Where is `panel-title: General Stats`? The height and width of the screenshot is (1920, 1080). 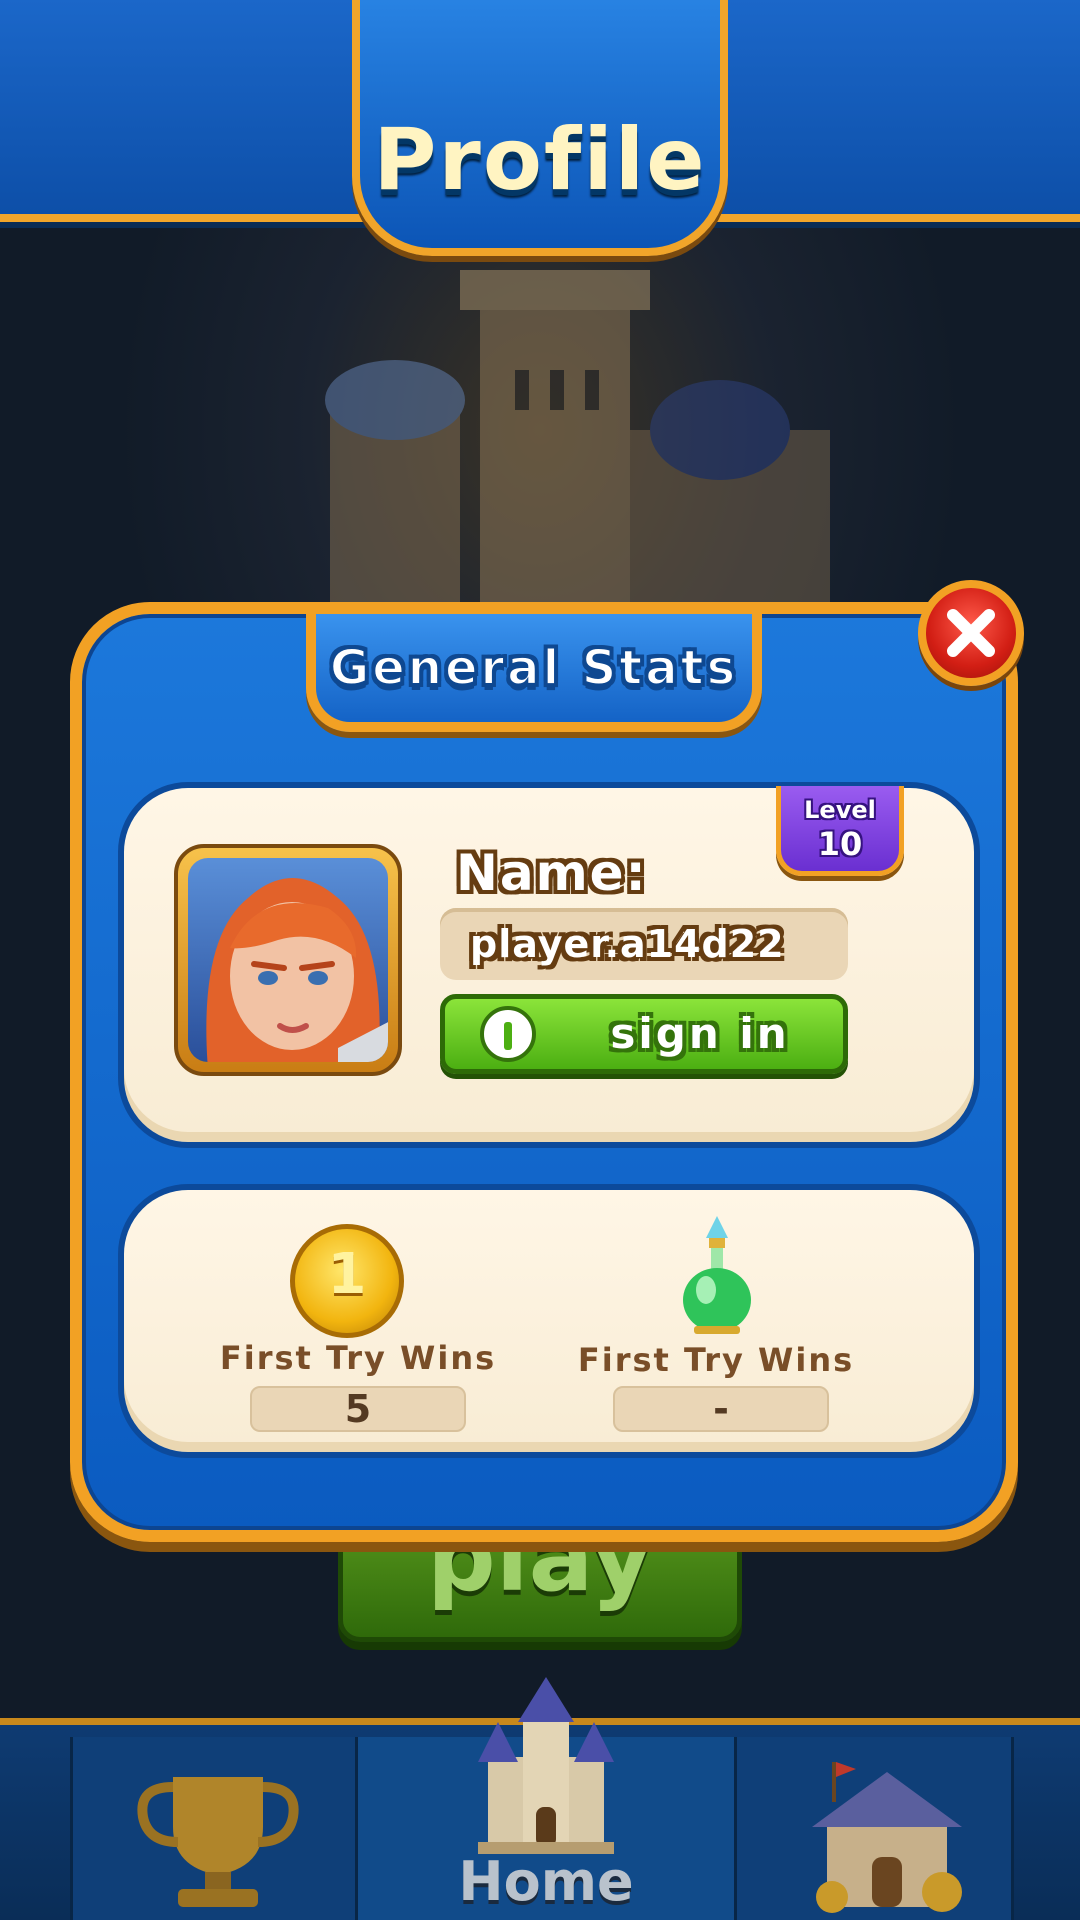
panel-title: General Stats is located at coordinates (534, 668).